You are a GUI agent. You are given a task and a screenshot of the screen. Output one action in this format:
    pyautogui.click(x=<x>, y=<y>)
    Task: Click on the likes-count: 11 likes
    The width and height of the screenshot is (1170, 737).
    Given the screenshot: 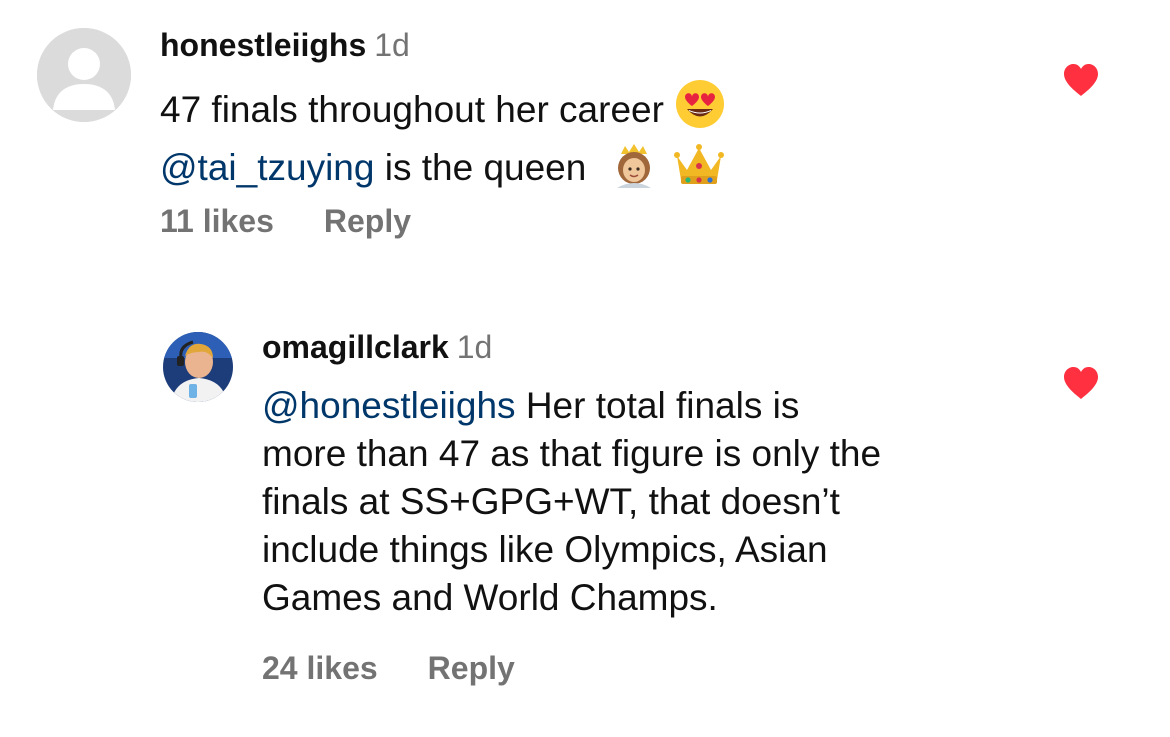 What is the action you would take?
    pyautogui.click(x=217, y=221)
    